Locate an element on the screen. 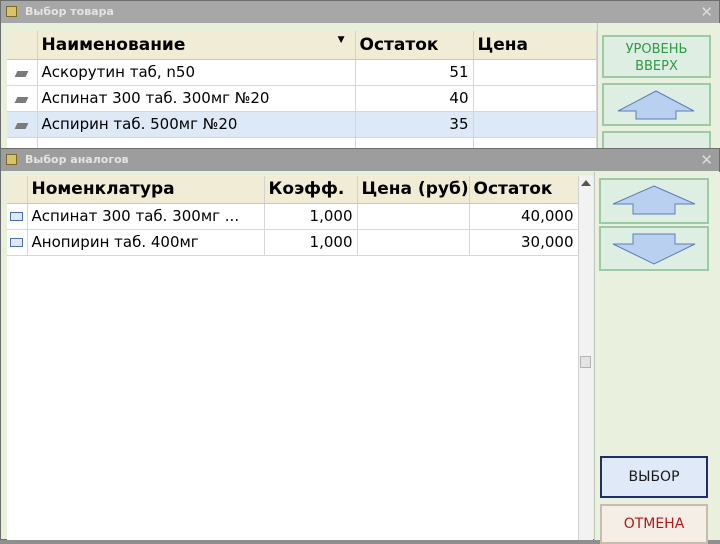 The width and height of the screenshot is (720, 544). product-stock: 35 is located at coordinates (414, 124).